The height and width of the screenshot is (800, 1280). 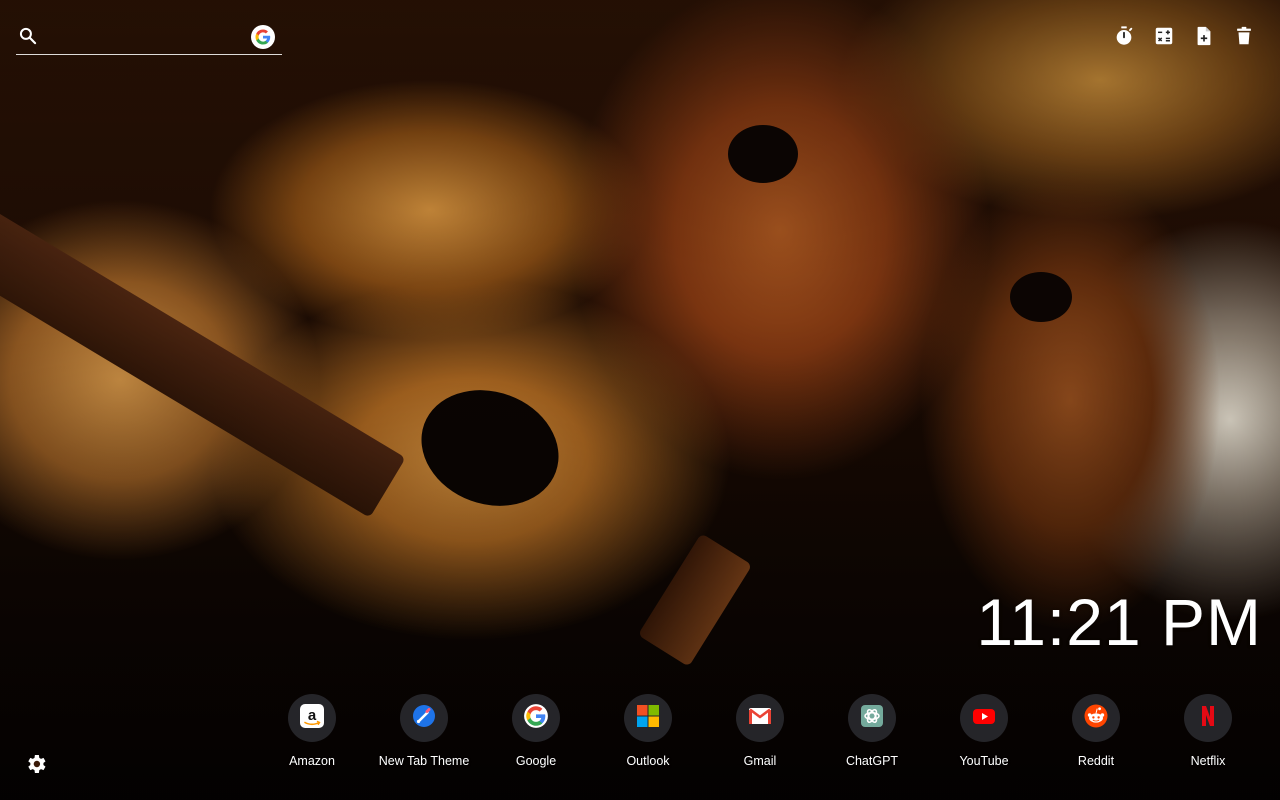 What do you see at coordinates (1096, 761) in the screenshot?
I see `shortcut-label: Reddit` at bounding box center [1096, 761].